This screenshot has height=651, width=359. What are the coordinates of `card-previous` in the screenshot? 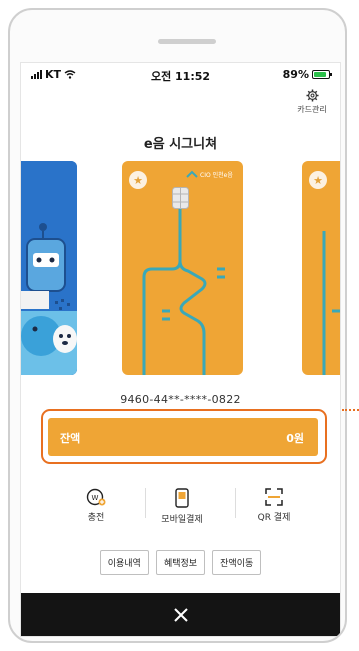 It's located at (49, 268).